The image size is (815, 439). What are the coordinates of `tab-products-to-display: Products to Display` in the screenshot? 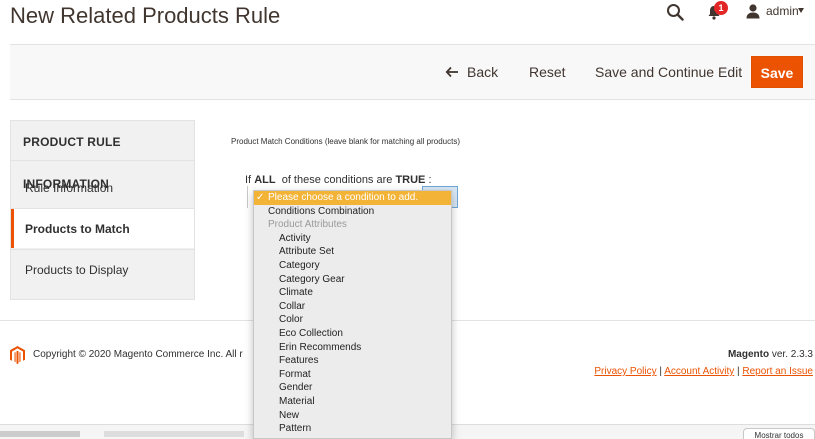 It's located at (102, 269).